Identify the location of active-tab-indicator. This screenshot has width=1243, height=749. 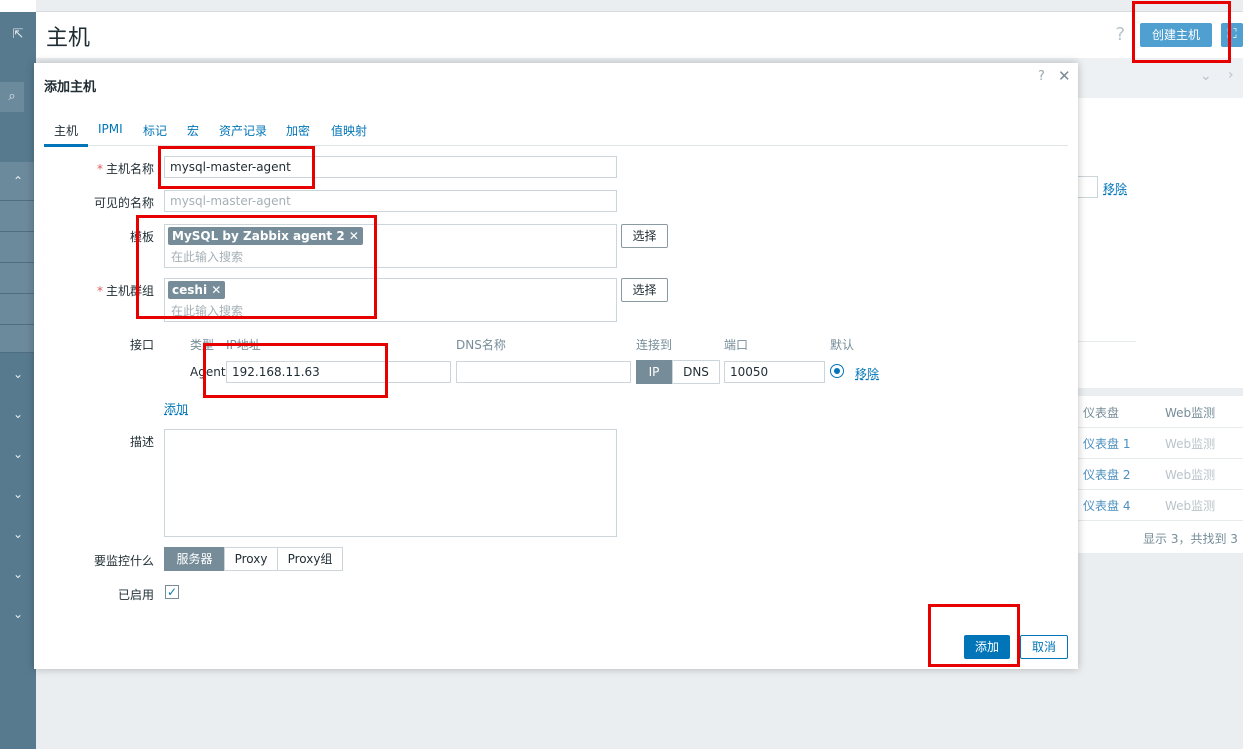
(66, 145).